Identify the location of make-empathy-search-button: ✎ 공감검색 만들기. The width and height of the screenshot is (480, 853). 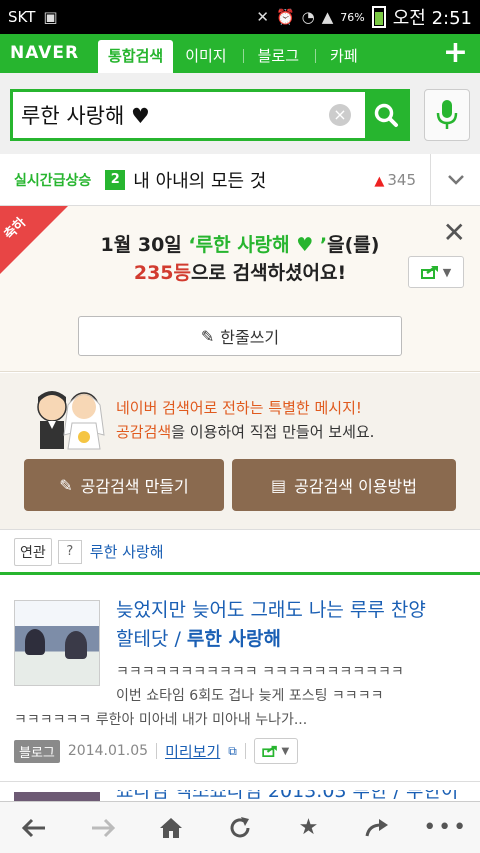
(124, 485).